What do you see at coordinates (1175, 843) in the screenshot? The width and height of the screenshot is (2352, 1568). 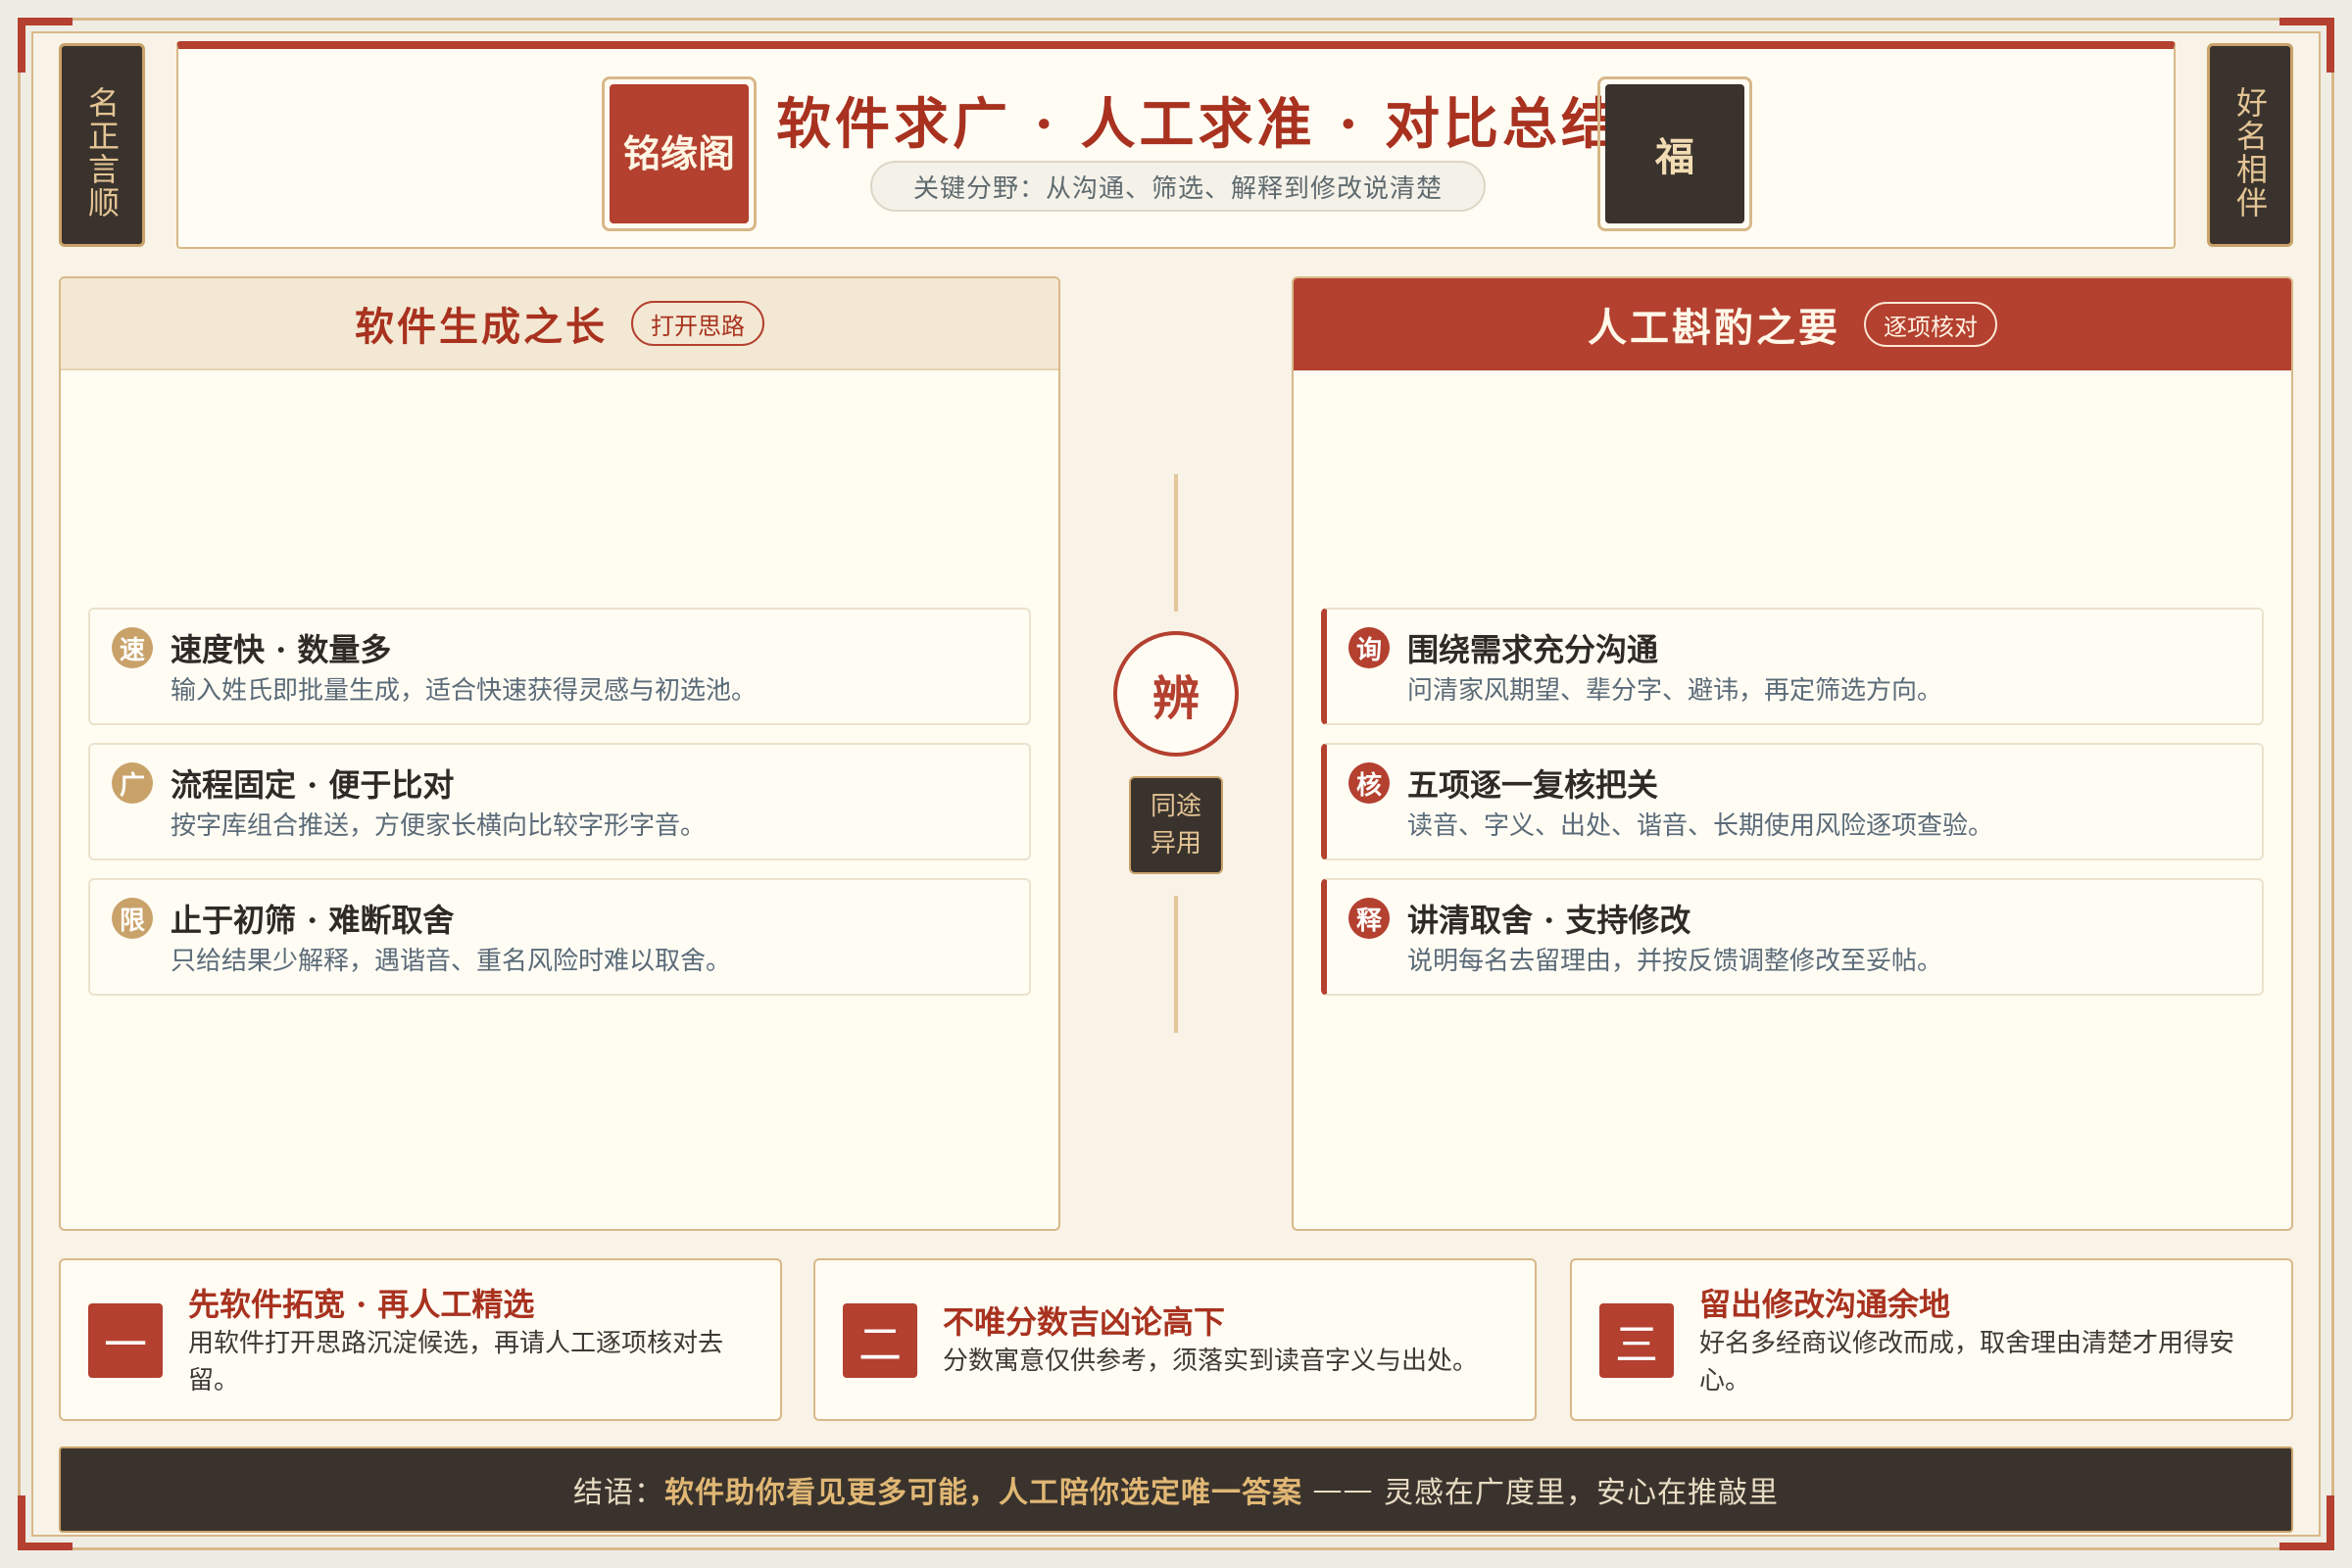 I see `center-label-line-2: 异用` at bounding box center [1175, 843].